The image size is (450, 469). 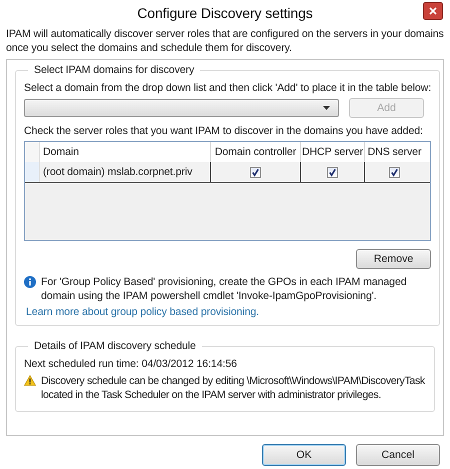 I want to click on dialog-button: Cancel, so click(x=398, y=455).